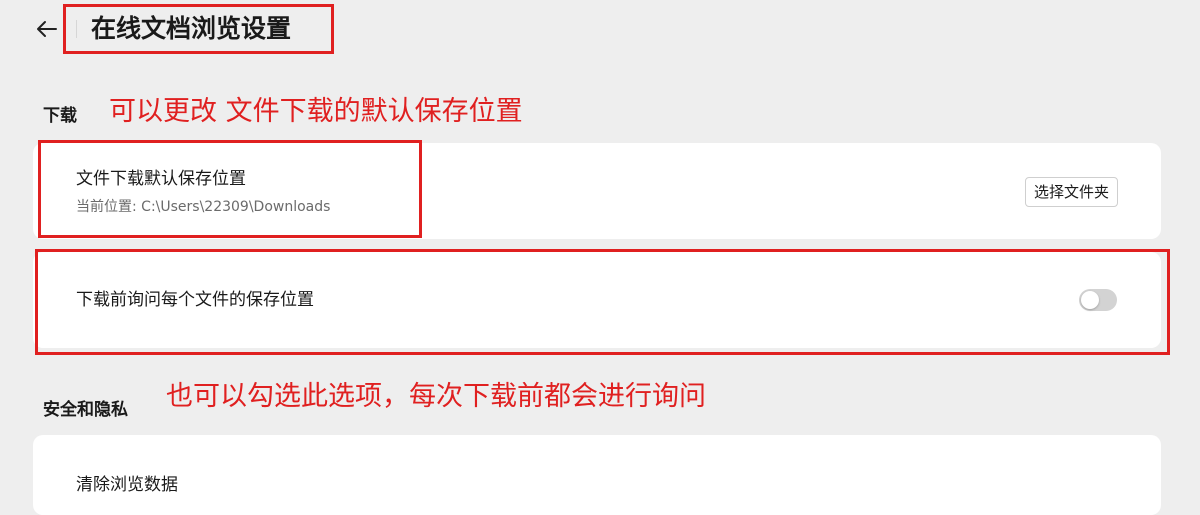 The image size is (1200, 515). I want to click on choose-folder-button: 选择文件夹, so click(1071, 192).